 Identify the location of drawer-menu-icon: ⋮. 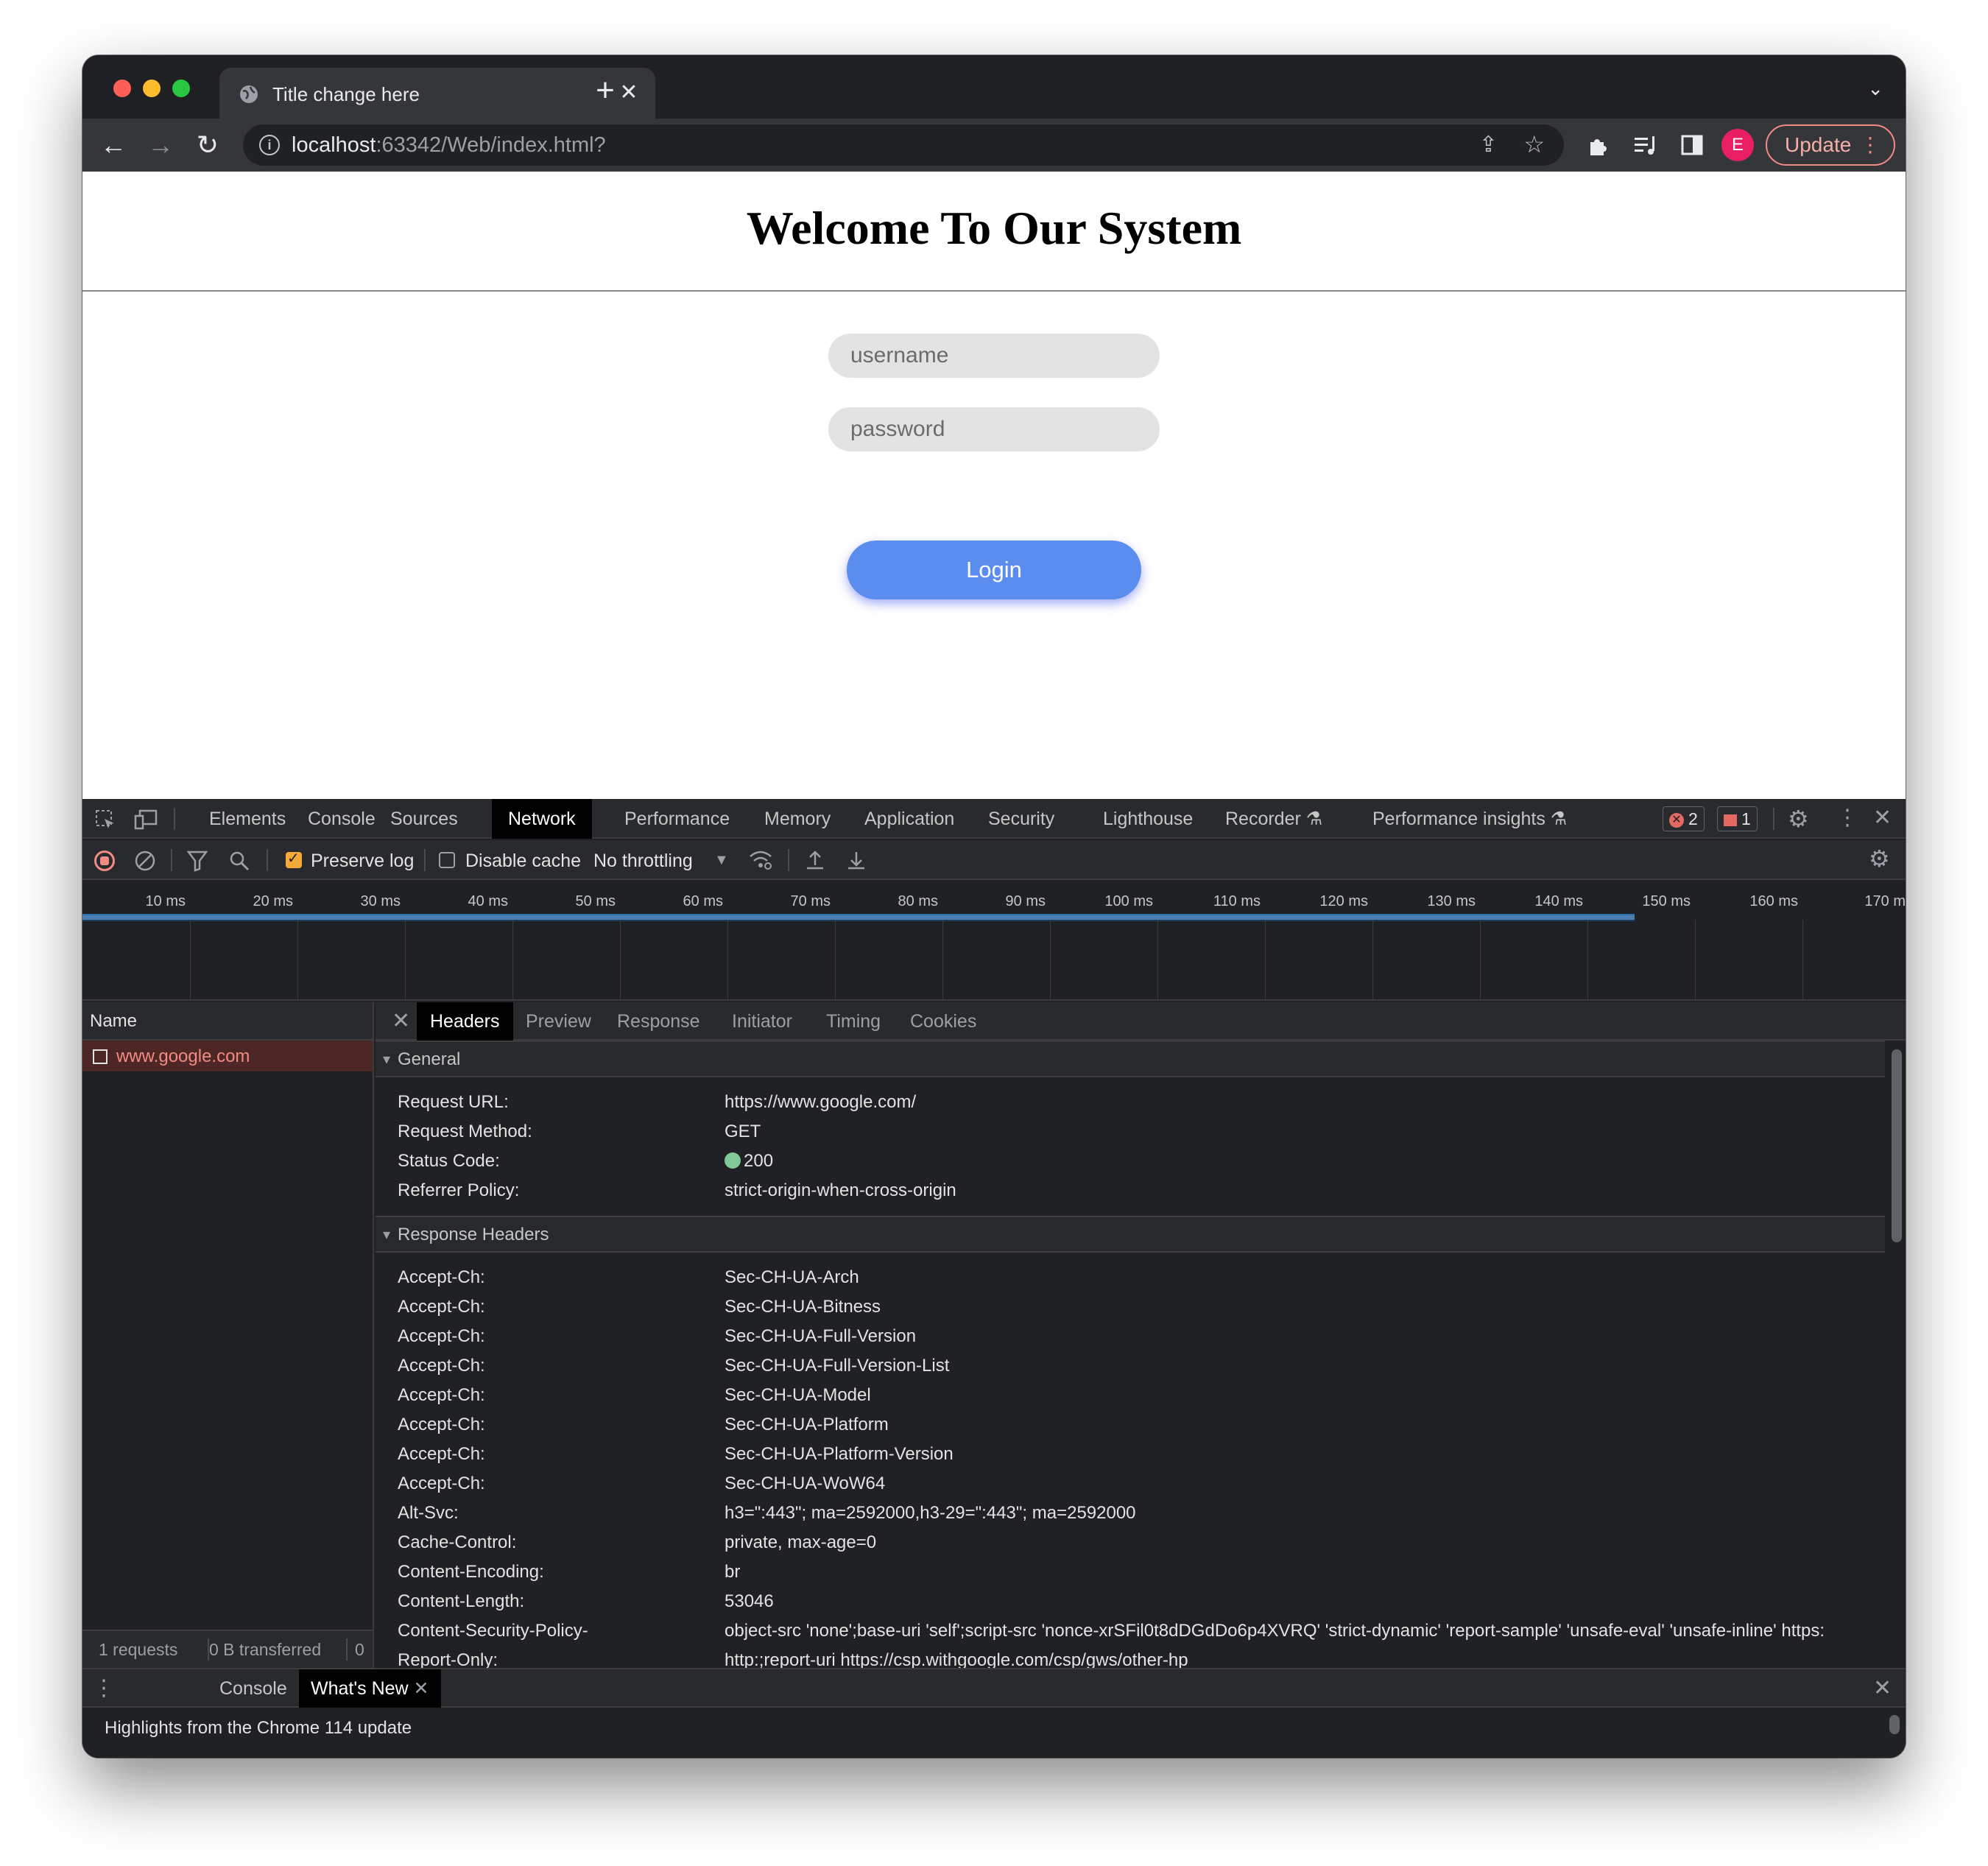
(104, 1688).